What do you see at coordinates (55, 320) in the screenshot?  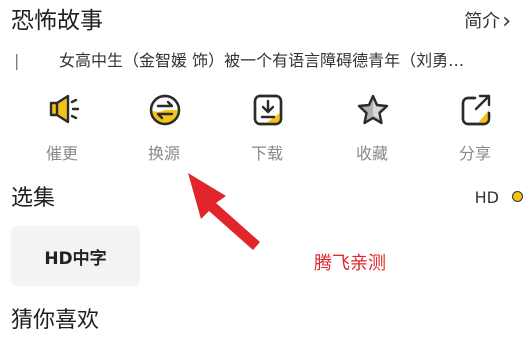 I see `recommend-title: 猜你喜欢` at bounding box center [55, 320].